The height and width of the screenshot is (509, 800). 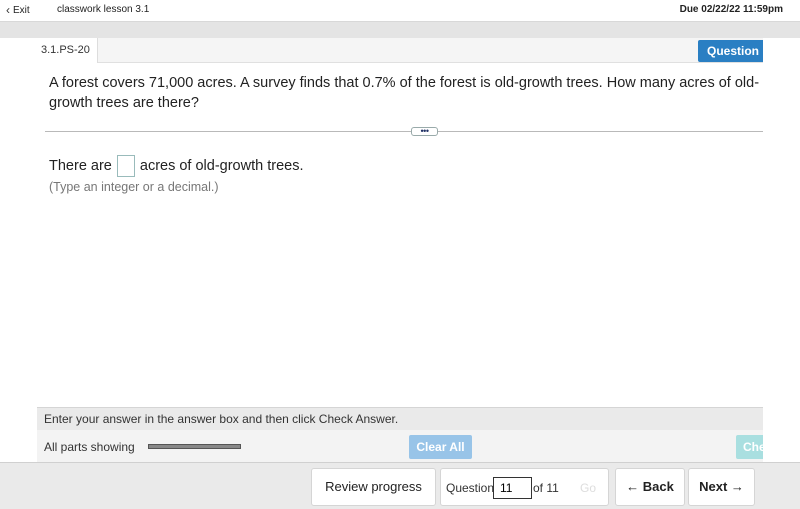 I want to click on question-header: 3.1.PS-20 Question Help, so click(x=400, y=50).